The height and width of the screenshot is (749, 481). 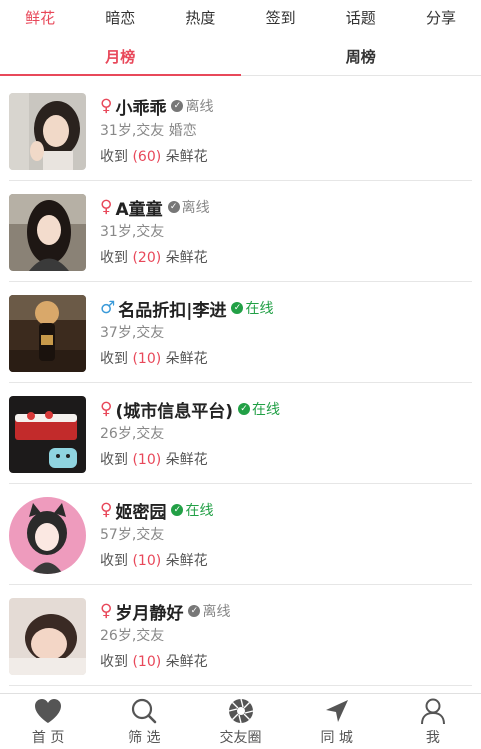 What do you see at coordinates (240, 635) in the screenshot?
I see `list-item: ♀ 岁月静好 ✓ 离线 26岁,交友 收到 (10) 朵鲜花` at bounding box center [240, 635].